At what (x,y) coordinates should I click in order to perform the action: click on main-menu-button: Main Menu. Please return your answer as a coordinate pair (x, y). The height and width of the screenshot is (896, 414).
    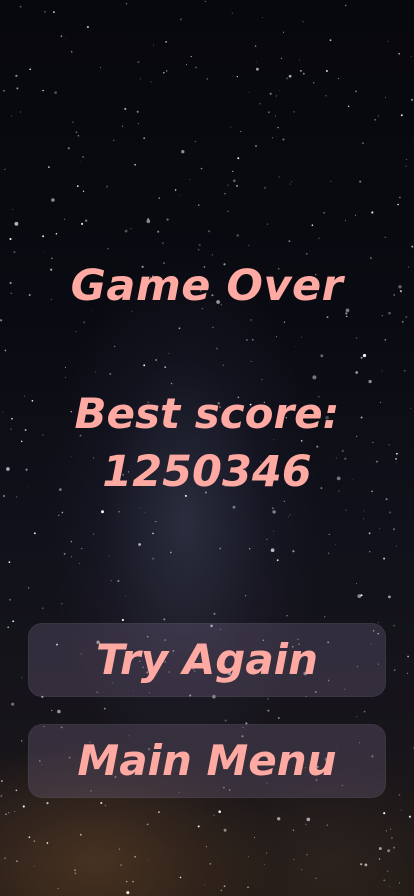
    Looking at the image, I should click on (207, 761).